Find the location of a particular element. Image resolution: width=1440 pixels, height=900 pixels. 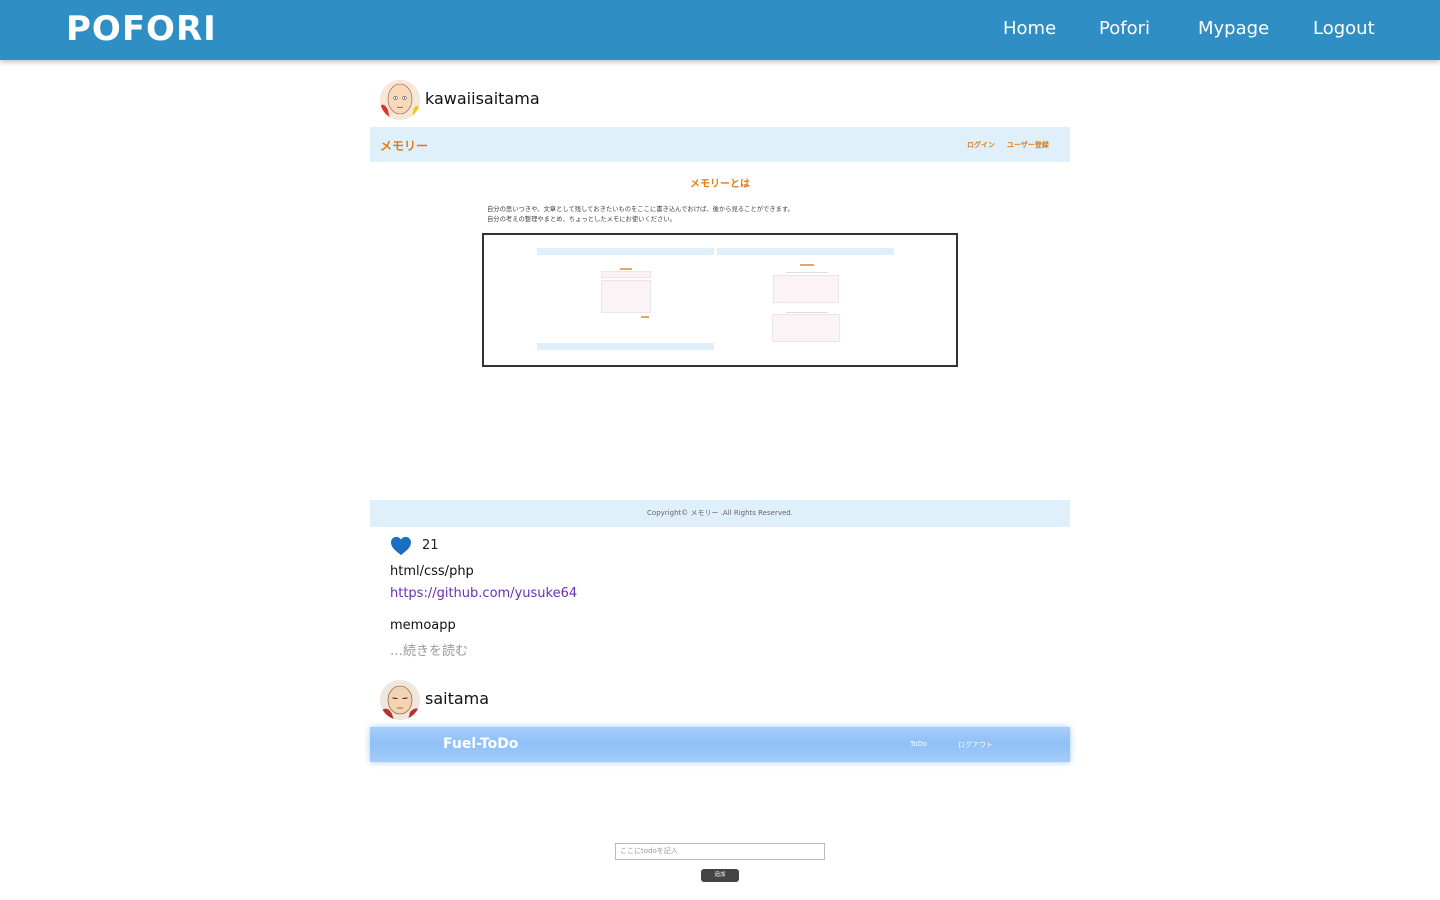

preview-heading: メモリーとは is located at coordinates (720, 184).